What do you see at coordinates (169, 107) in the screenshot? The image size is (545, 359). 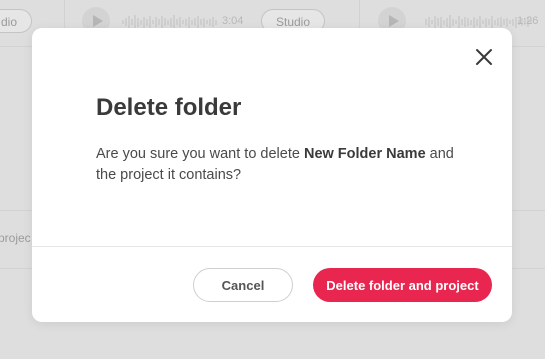 I see `dialog-title: Delete folder` at bounding box center [169, 107].